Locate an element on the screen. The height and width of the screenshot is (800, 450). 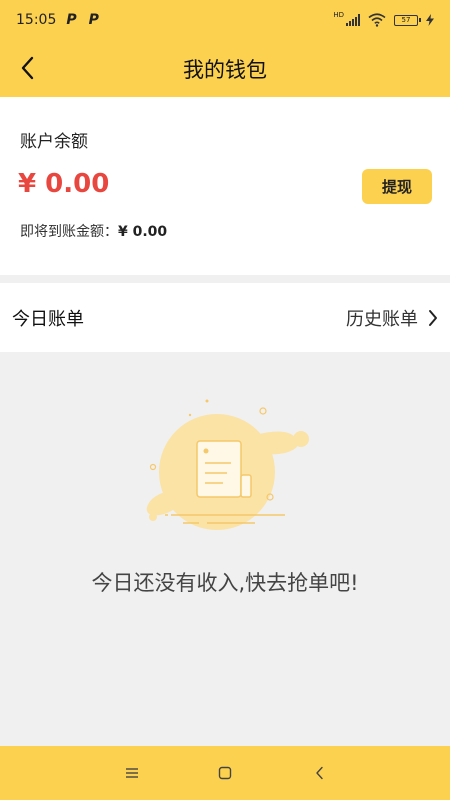
bill-row: 今日账单 历史账单 is located at coordinates (225, 317).